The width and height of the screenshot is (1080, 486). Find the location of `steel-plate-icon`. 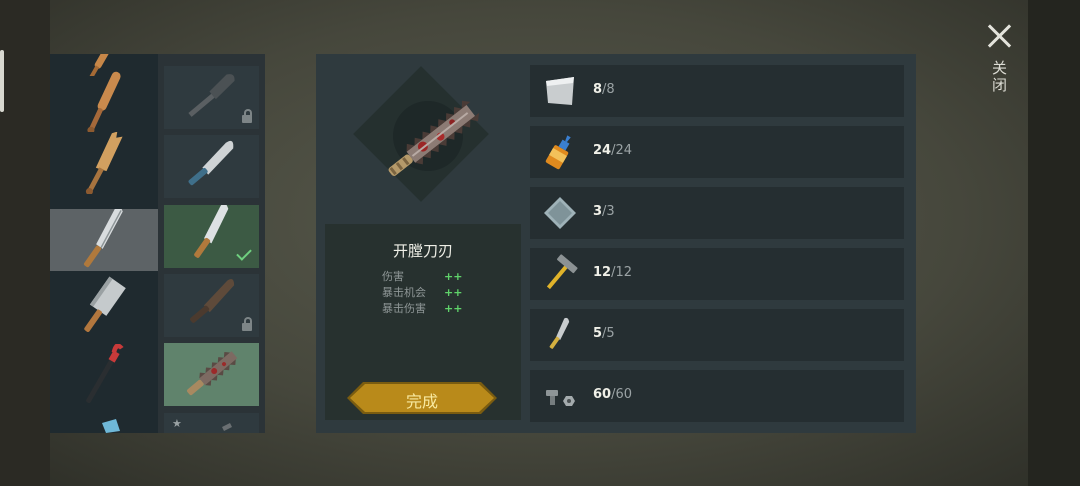

steel-plate-icon is located at coordinates (560, 213).